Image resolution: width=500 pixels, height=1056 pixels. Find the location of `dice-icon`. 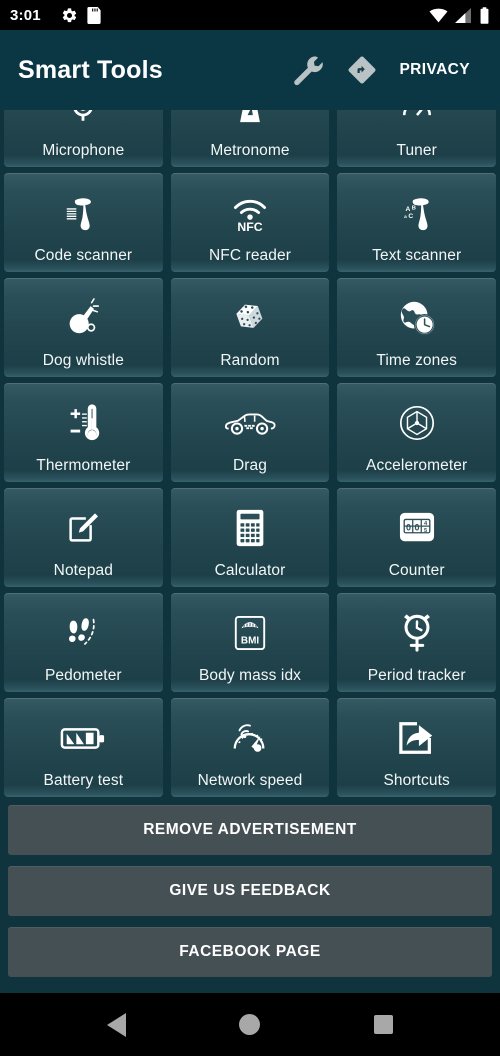

dice-icon is located at coordinates (250, 315).